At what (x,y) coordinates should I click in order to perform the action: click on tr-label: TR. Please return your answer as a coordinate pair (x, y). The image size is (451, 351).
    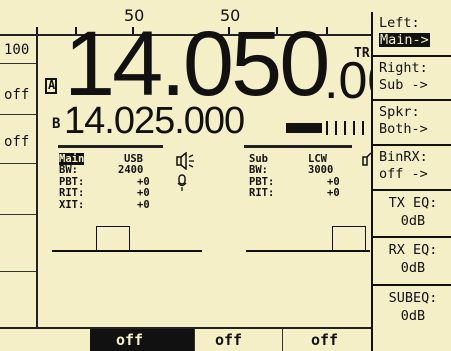
    Looking at the image, I should click on (362, 53).